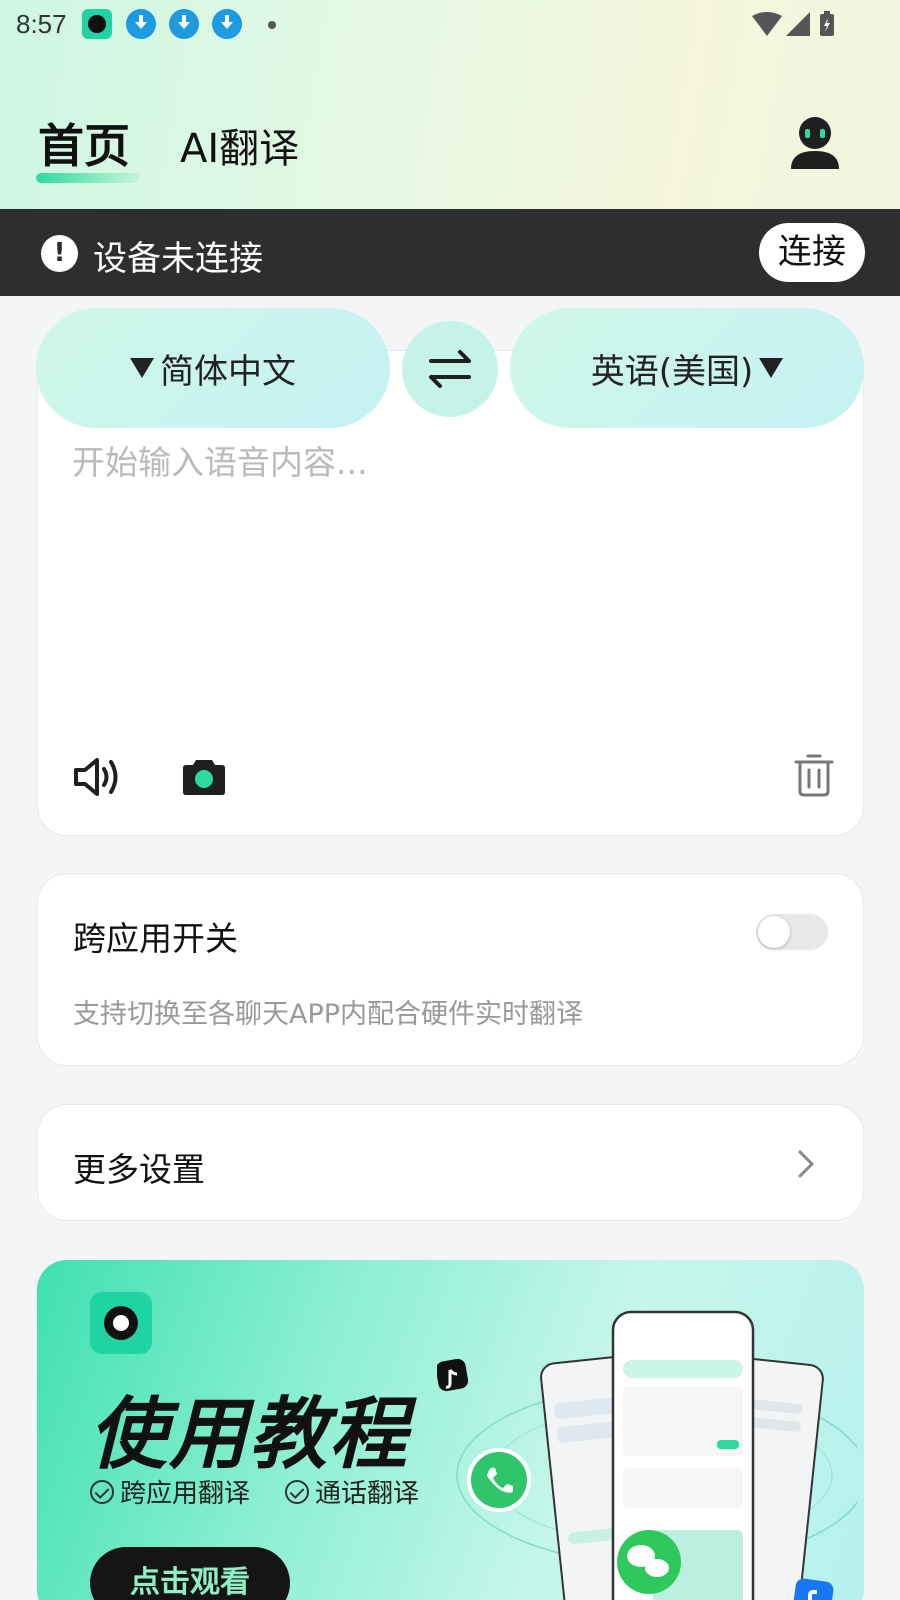  I want to click on tutorial-title: 使用教程, so click(249, 1435).